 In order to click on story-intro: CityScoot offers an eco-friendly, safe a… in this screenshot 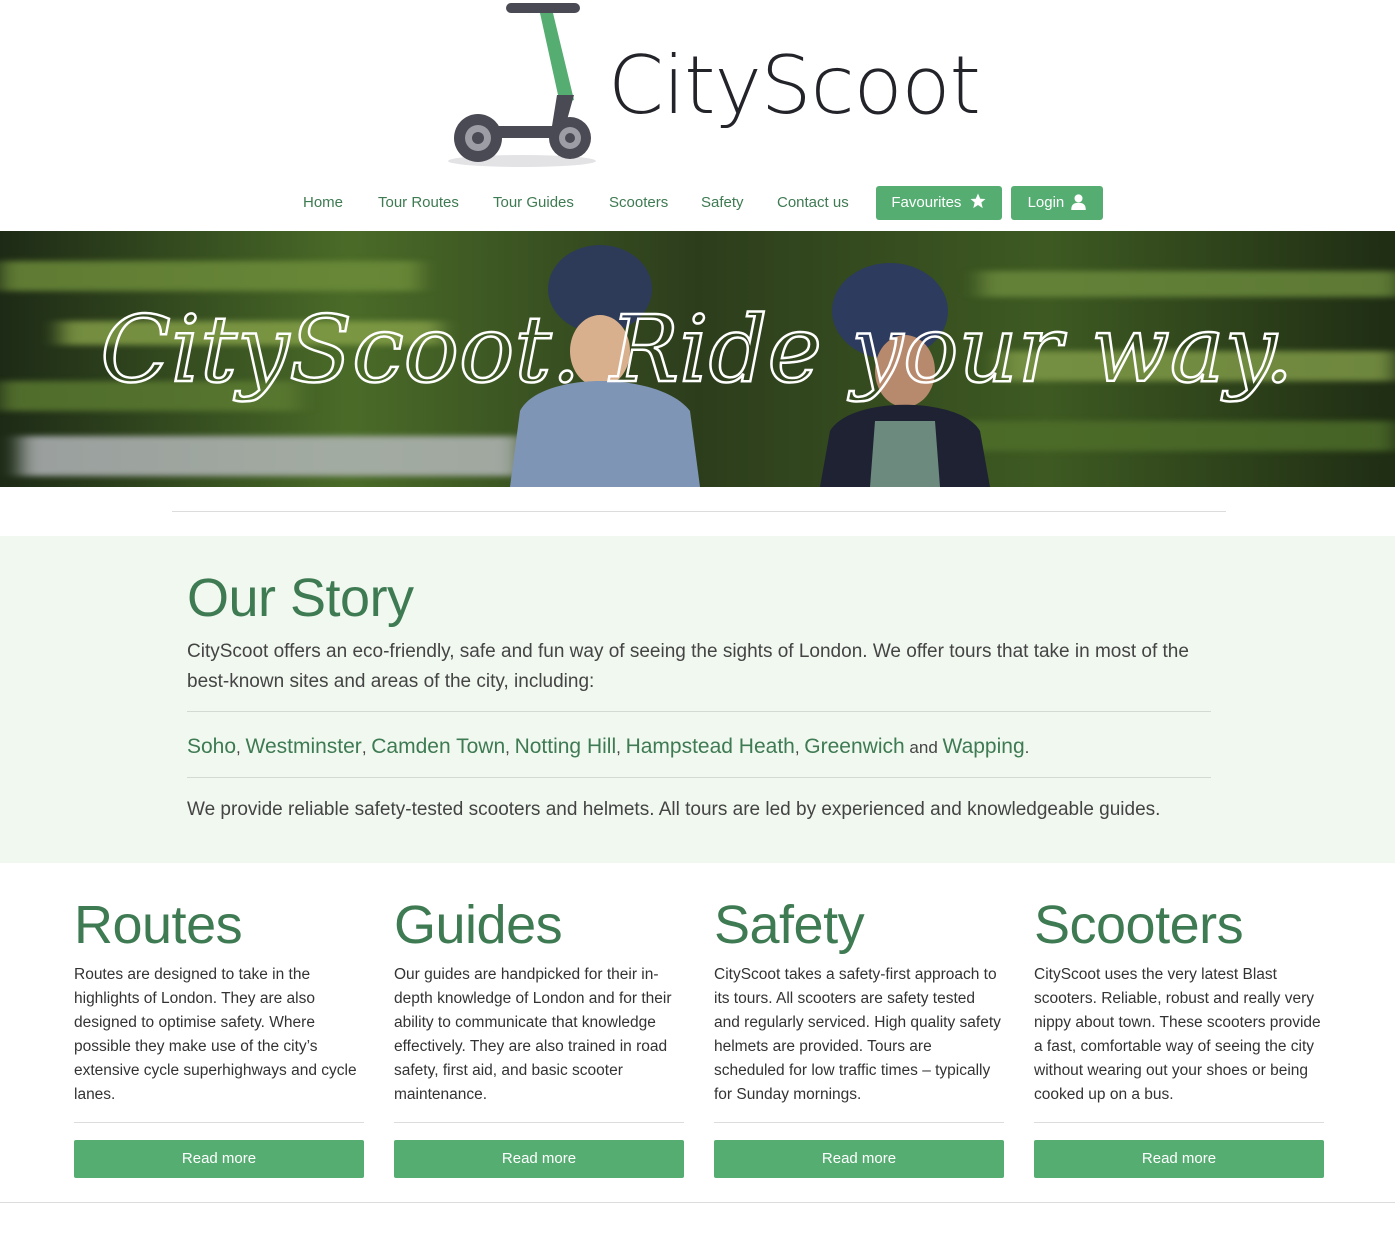, I will do `click(688, 666)`.